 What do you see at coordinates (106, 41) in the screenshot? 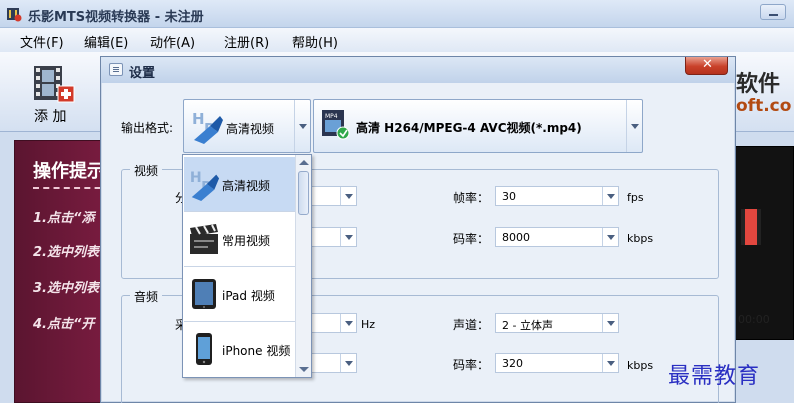
I see `menu-edit: 编辑(E)` at bounding box center [106, 41].